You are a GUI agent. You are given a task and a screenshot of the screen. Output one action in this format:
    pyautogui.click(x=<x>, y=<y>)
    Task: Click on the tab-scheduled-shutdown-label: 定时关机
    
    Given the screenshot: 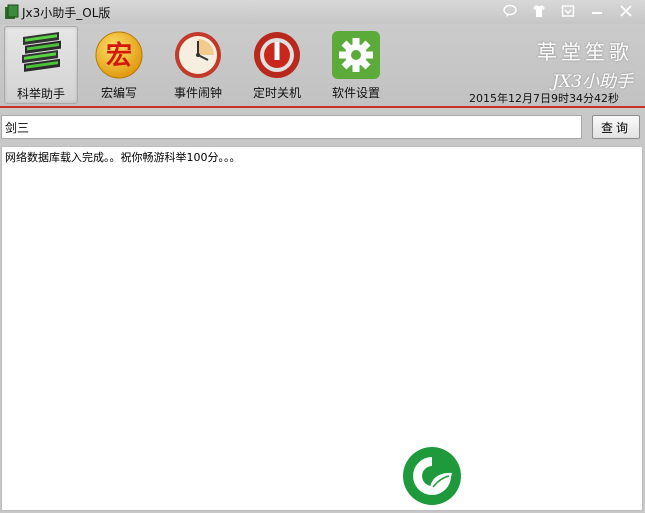 What is the action you would take?
    pyautogui.click(x=276, y=93)
    